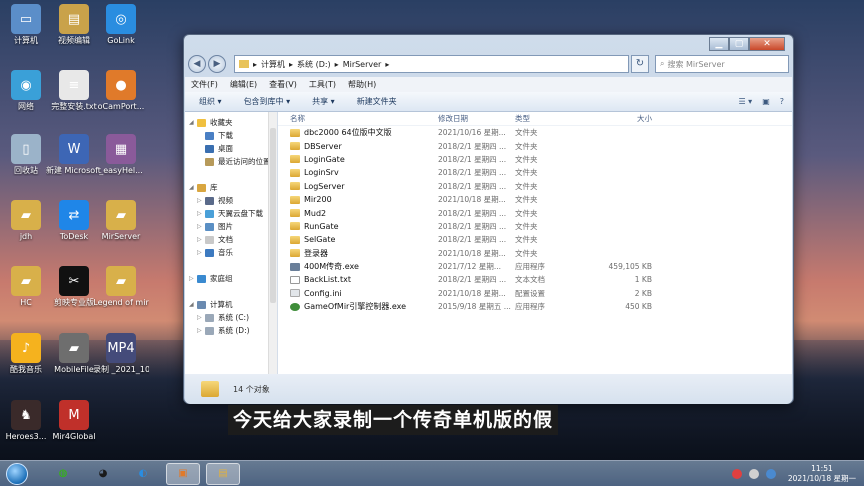  Describe the element at coordinates (231, 148) in the screenshot. I see `nav-item: 桌面` at that location.